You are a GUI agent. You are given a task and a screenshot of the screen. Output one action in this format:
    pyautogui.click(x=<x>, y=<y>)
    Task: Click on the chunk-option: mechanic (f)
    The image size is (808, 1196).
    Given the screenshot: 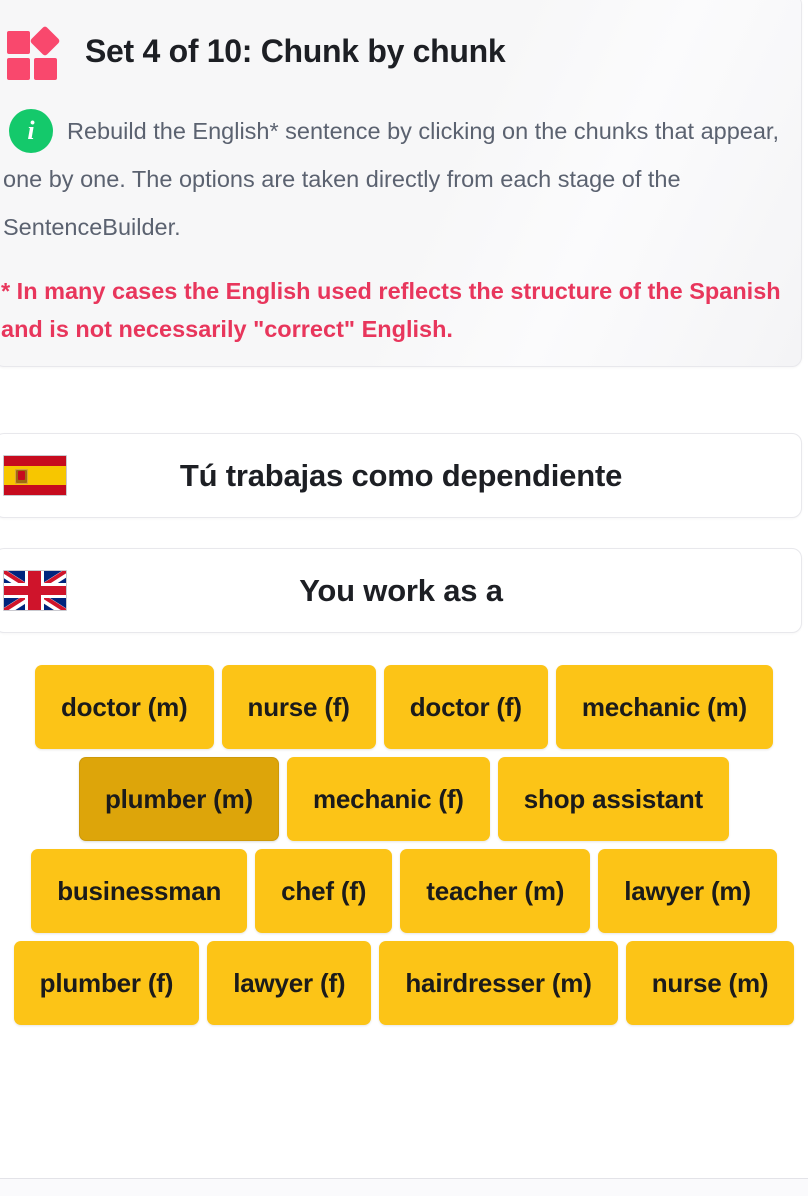 What is the action you would take?
    pyautogui.click(x=388, y=799)
    